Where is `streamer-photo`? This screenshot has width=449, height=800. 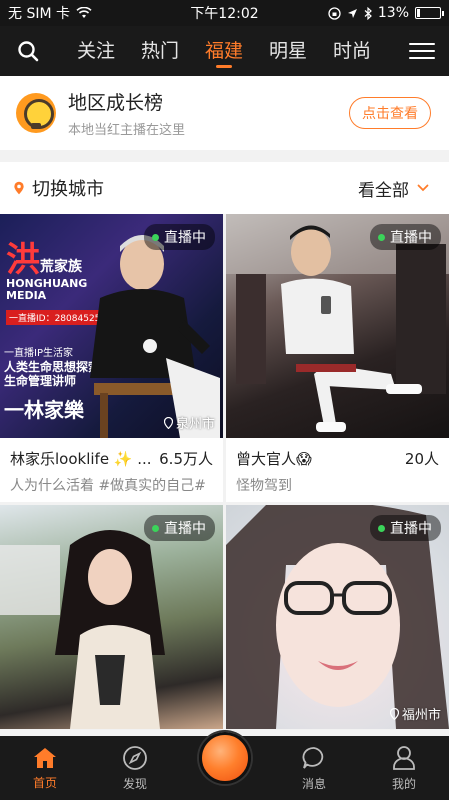
streamer-photo is located at coordinates (155, 336).